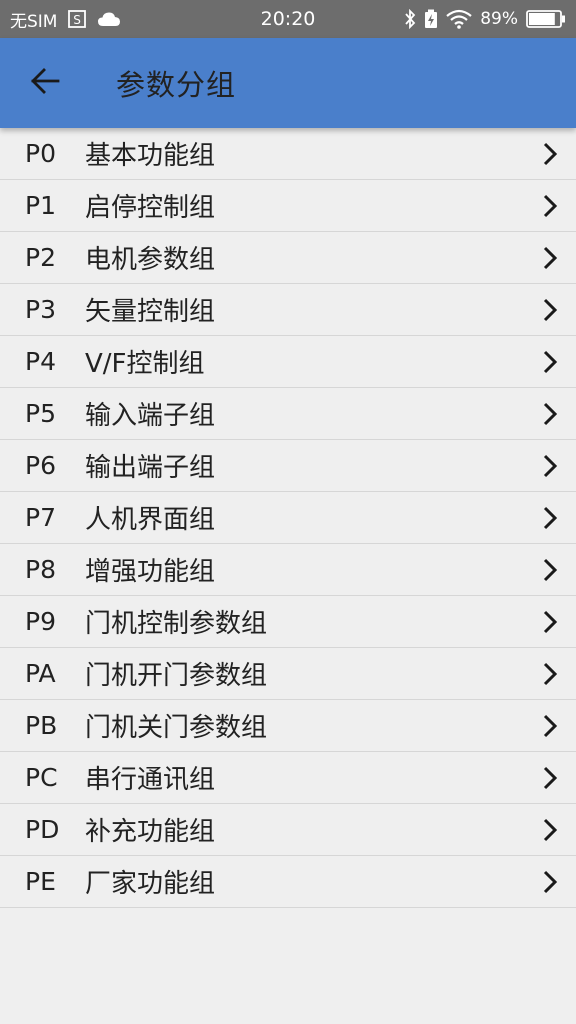 This screenshot has height=1024, width=576. Describe the element at coordinates (288, 882) in the screenshot. I see `list-item: PE 厂家功能组` at that location.